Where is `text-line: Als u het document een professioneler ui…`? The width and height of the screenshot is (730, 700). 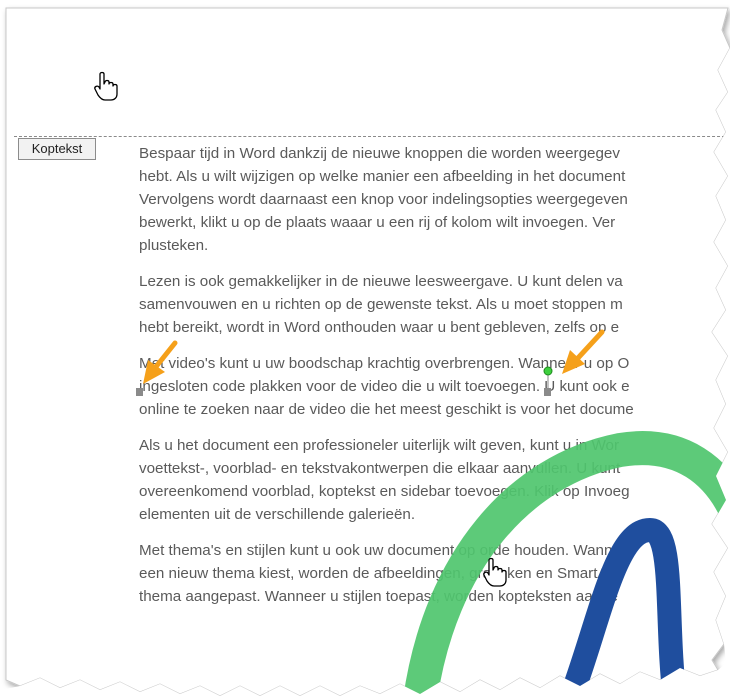
text-line: Als u het document een professioneler ui… is located at coordinates (379, 445).